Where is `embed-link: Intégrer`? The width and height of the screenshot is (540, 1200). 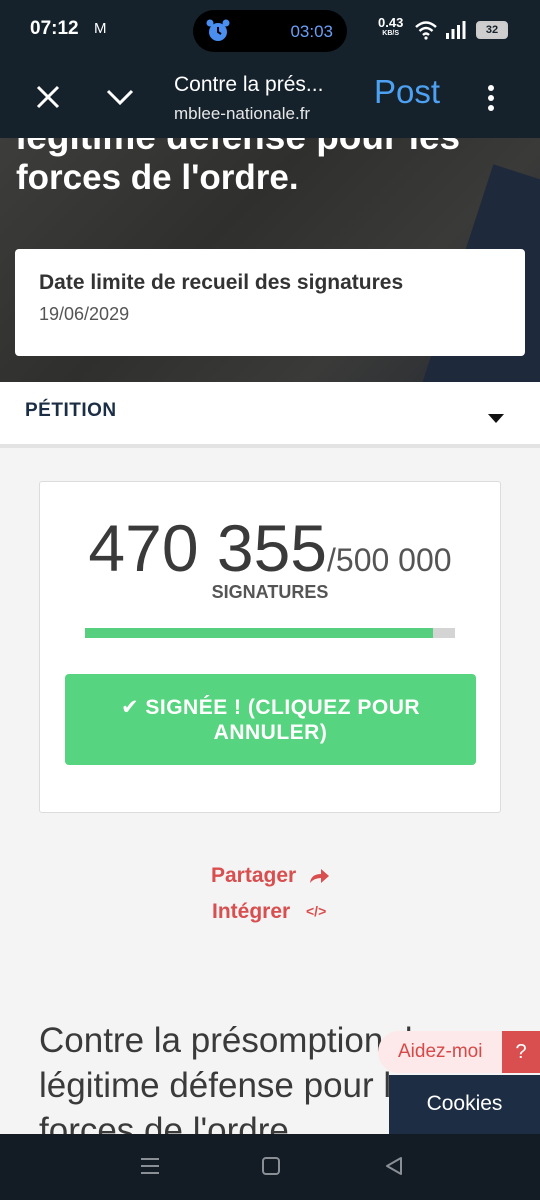
embed-link: Intégrer is located at coordinates (251, 912).